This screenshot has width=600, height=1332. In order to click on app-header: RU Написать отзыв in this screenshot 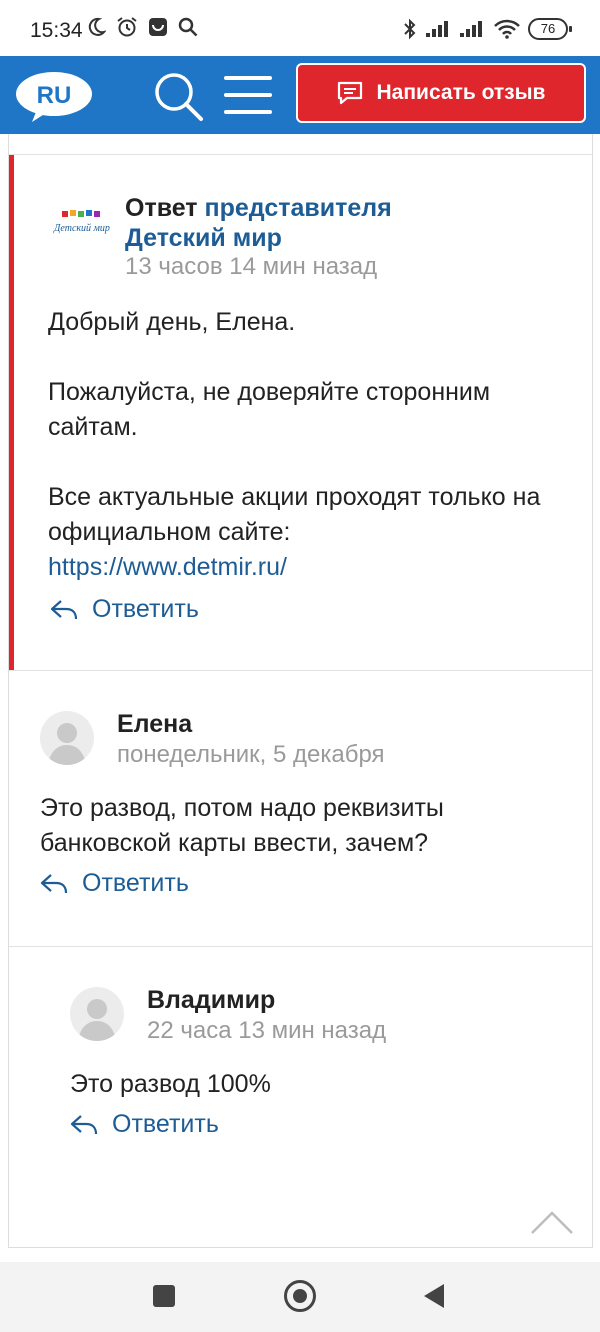, I will do `click(300, 95)`.